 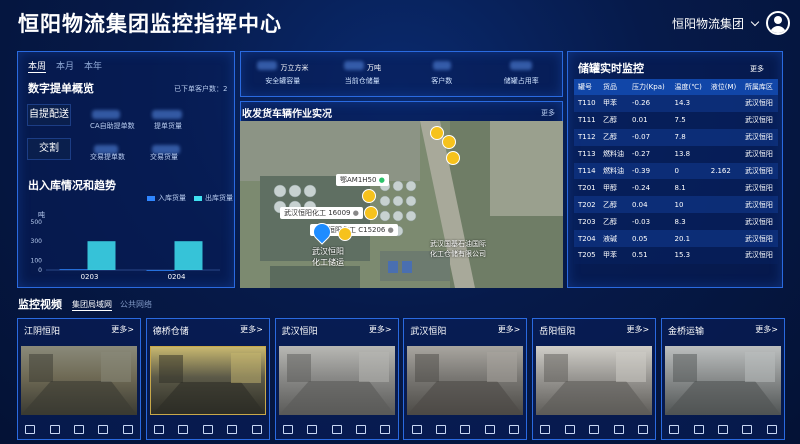 What do you see at coordinates (676, 120) in the screenshot?
I see `table-row: T111 乙醇 0.01 7.5 武汉恒阳` at bounding box center [676, 120].